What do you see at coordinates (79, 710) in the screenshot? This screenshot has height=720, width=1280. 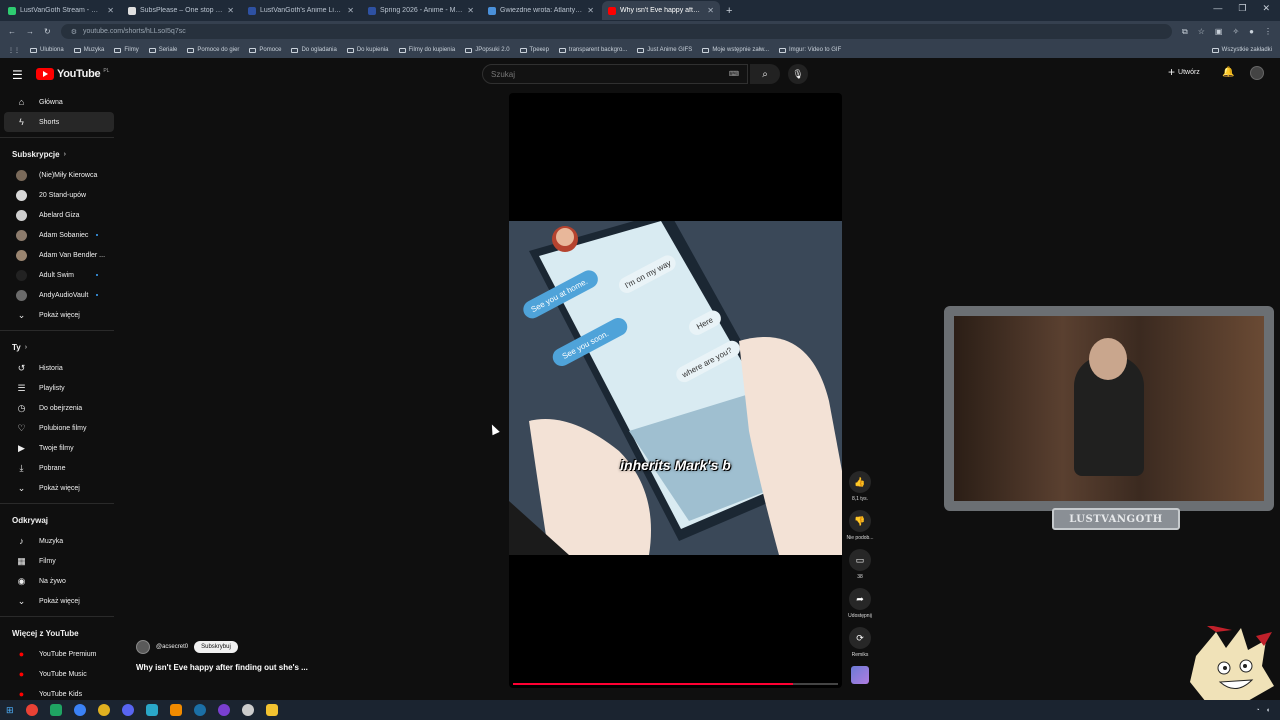 I see `app-blue-icon` at bounding box center [79, 710].